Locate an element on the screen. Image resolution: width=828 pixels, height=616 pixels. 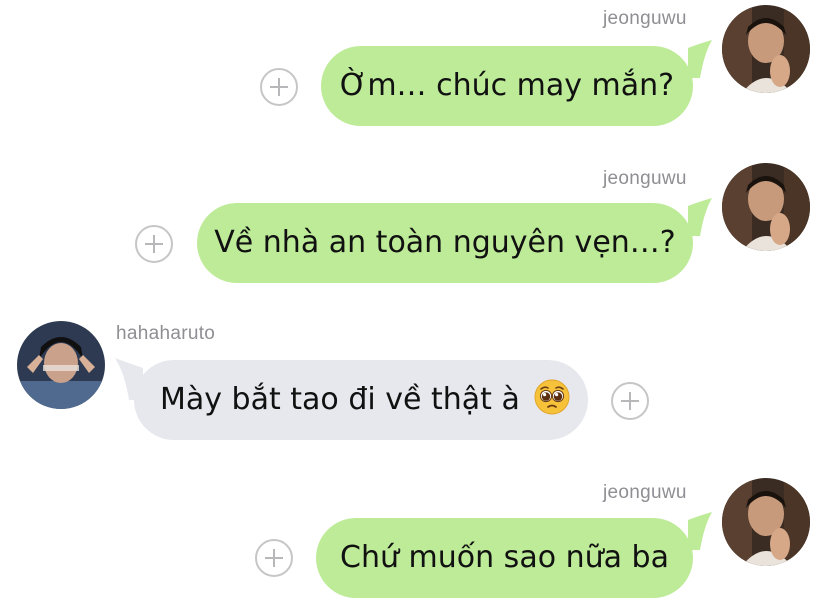
message-bubble: Mày bắt tao đi về thật à is located at coordinates (361, 400).